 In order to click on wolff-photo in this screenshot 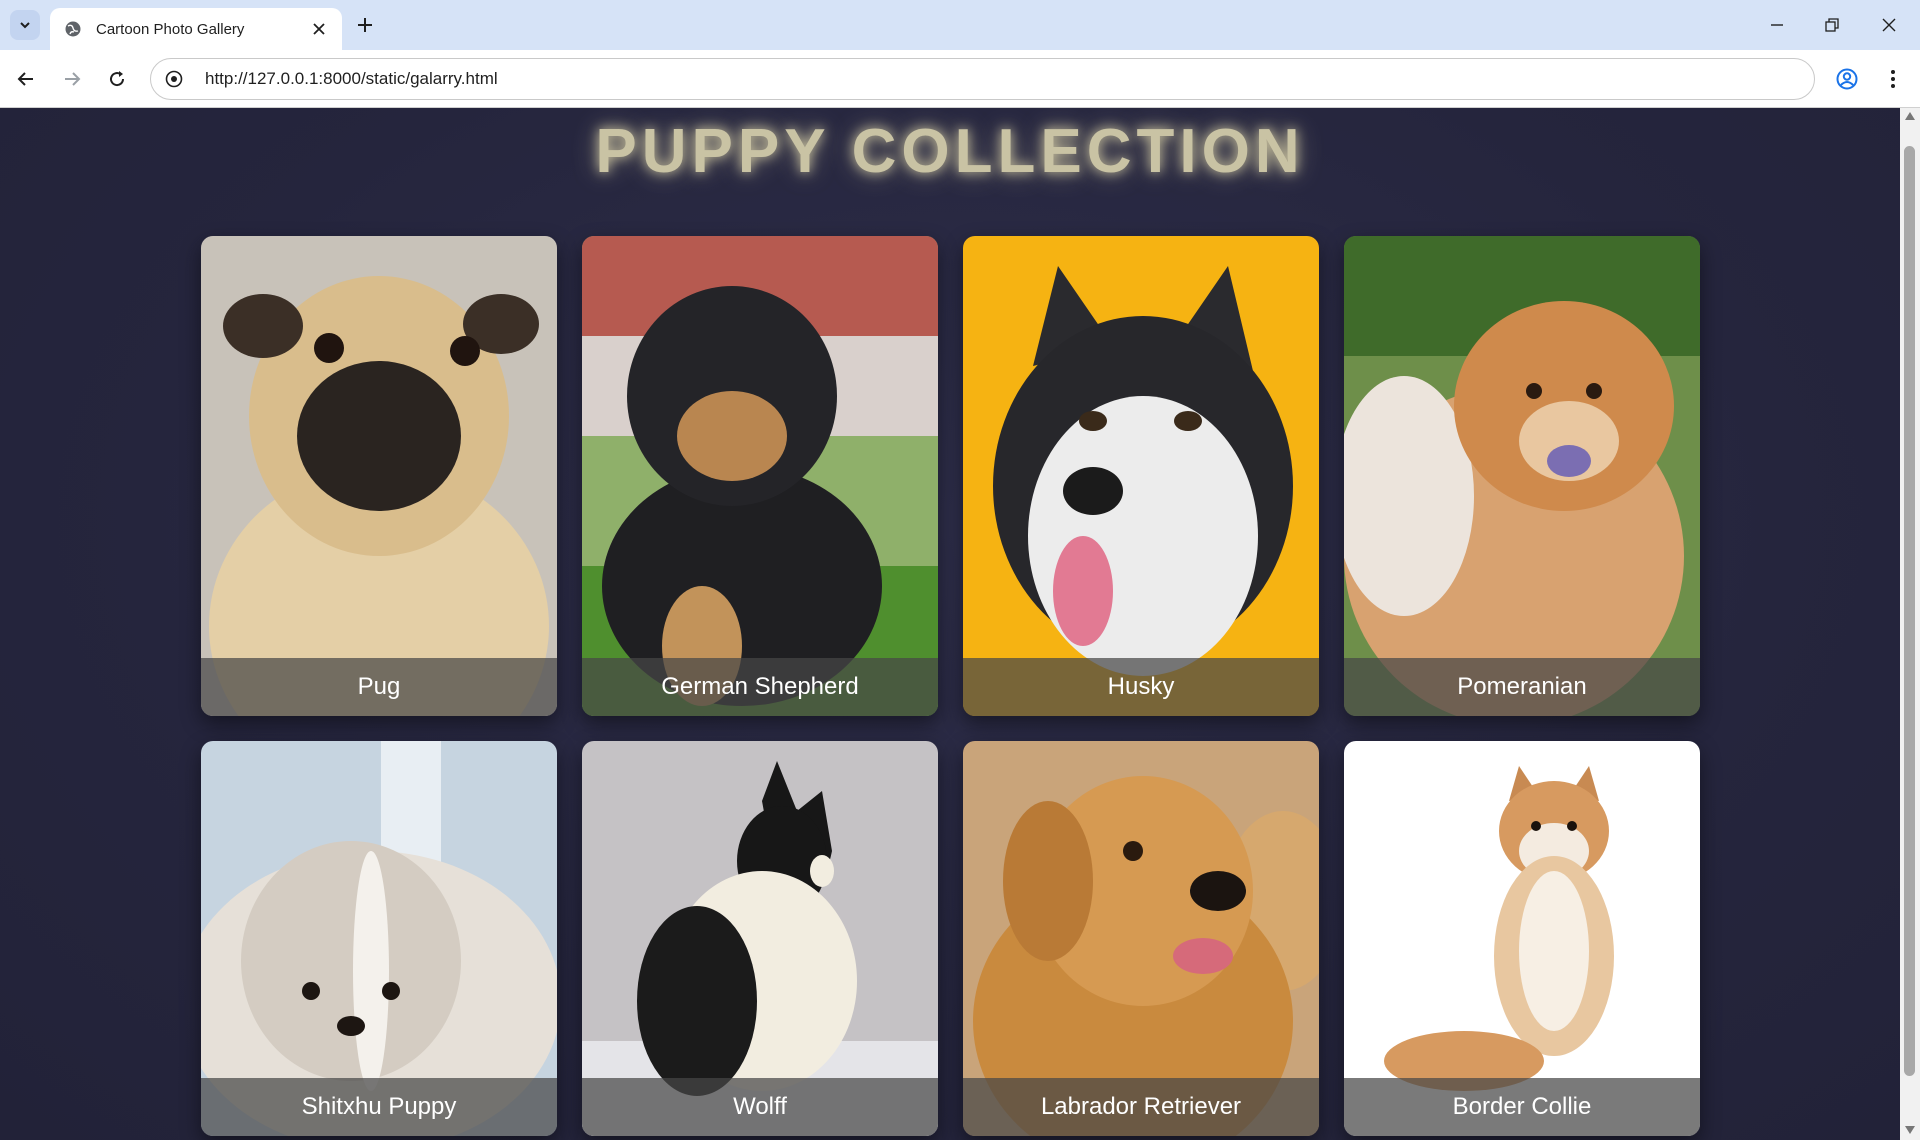, I will do `click(760, 938)`.